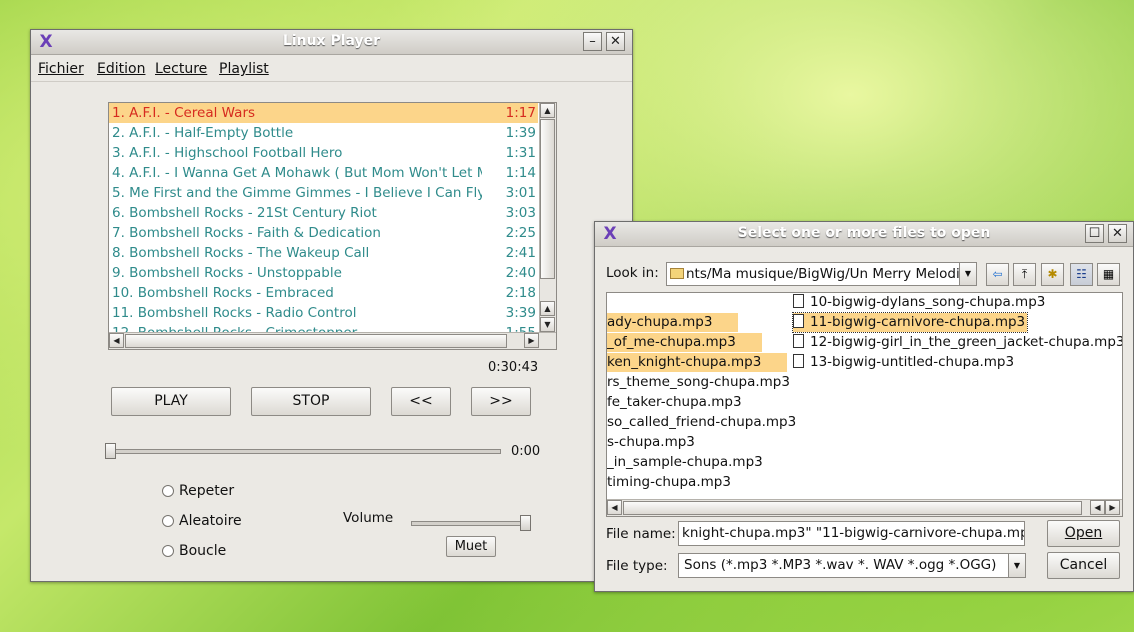  Describe the element at coordinates (526, 451) in the screenshot. I see `position-time: 0:00` at that location.